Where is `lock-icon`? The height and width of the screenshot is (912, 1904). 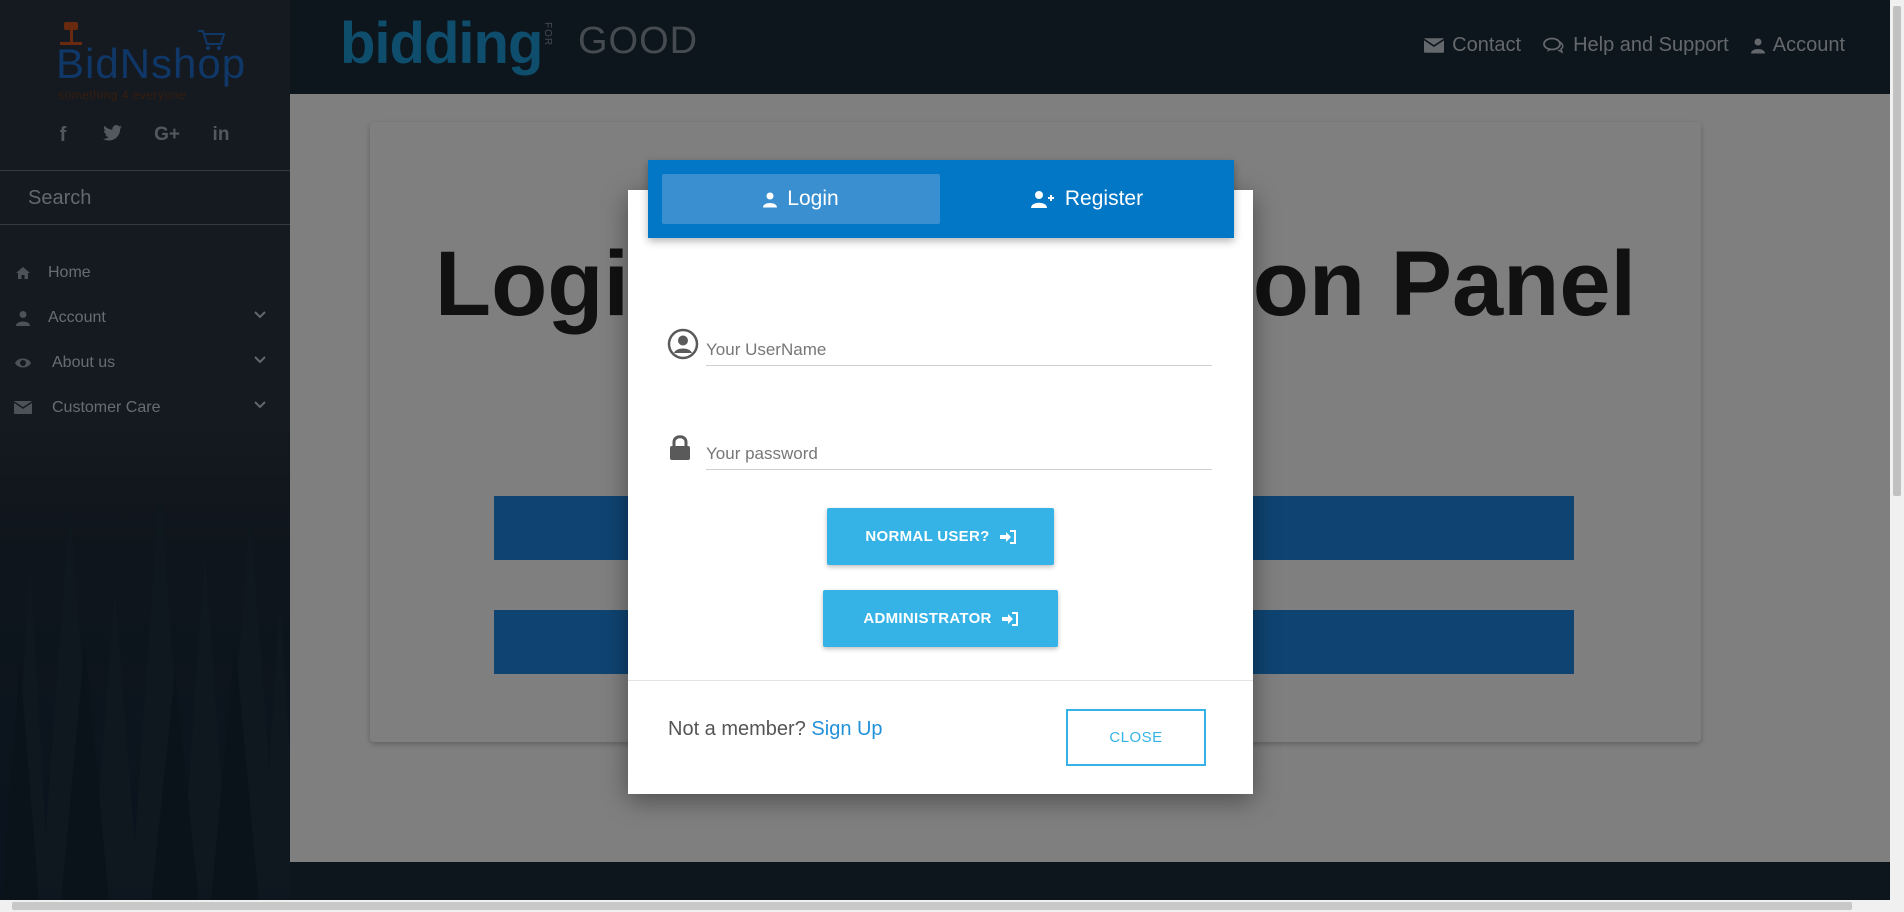 lock-icon is located at coordinates (680, 447).